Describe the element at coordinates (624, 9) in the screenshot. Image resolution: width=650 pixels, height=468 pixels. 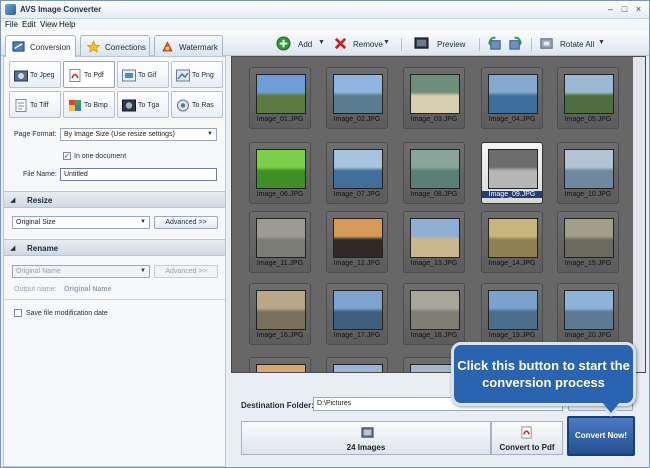
I see `maximize-icon: □` at that location.